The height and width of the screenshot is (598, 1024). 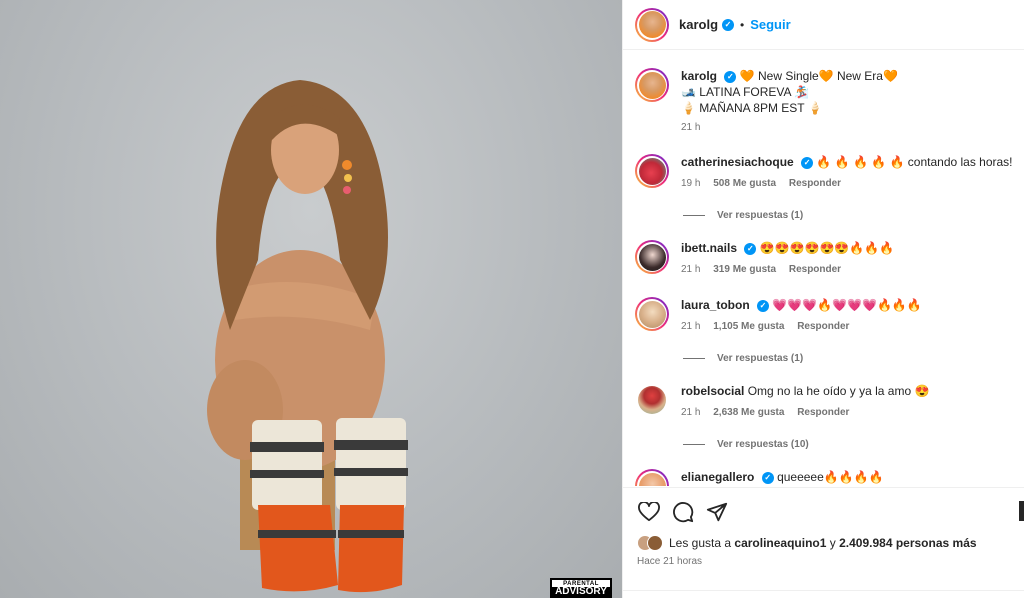 I want to click on comment-text: 😍😍😍😍😍😍🔥🔥🔥, so click(x=827, y=248).